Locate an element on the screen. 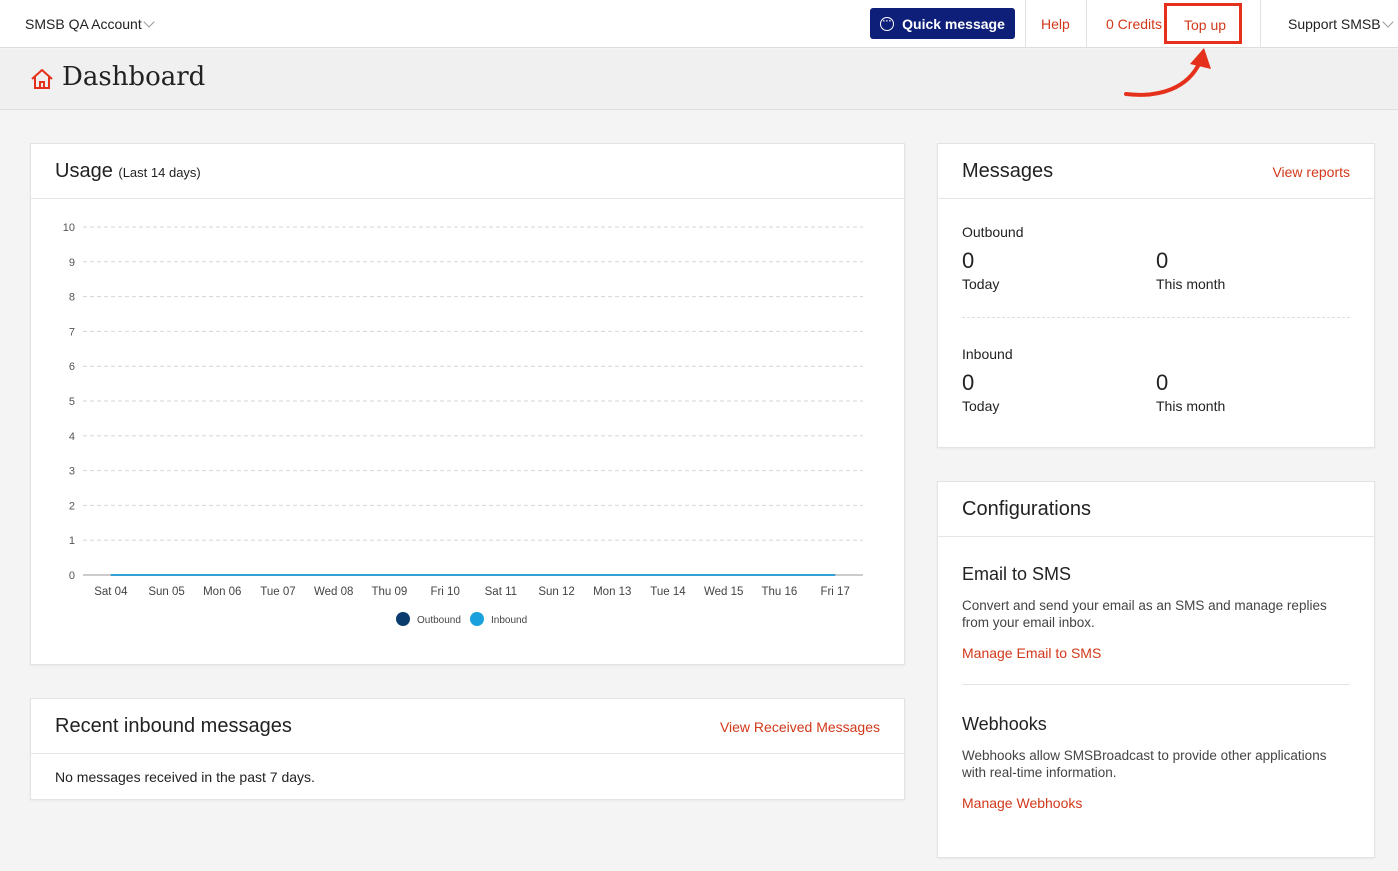 The image size is (1398, 871). view-received-messages-link: View Received Messages is located at coordinates (800, 727).